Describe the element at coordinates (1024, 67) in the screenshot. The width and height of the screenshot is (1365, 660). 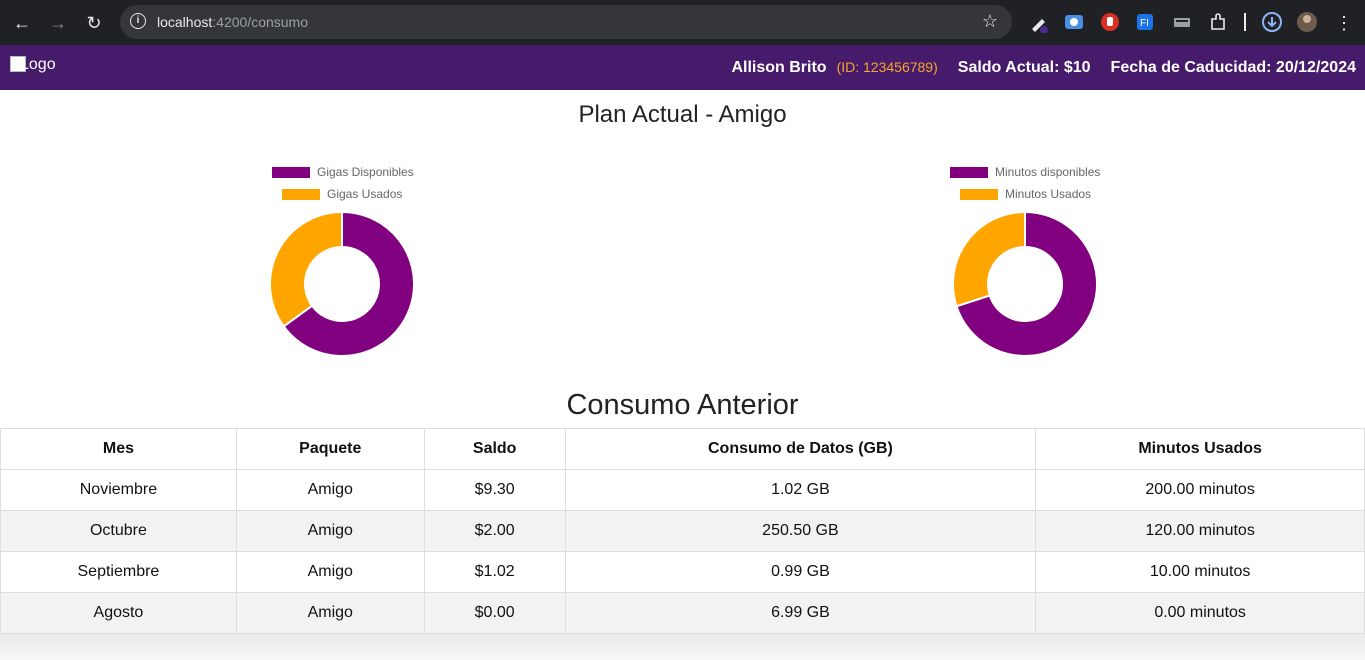
I see `current-balance: Saldo Actual: $10` at that location.